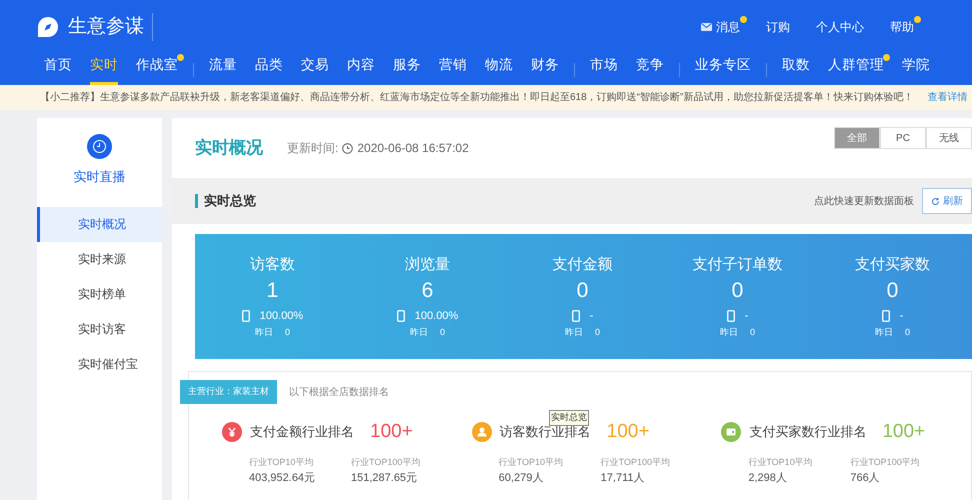 The height and width of the screenshot is (500, 972). I want to click on nav-tab: 作战室, so click(157, 69).